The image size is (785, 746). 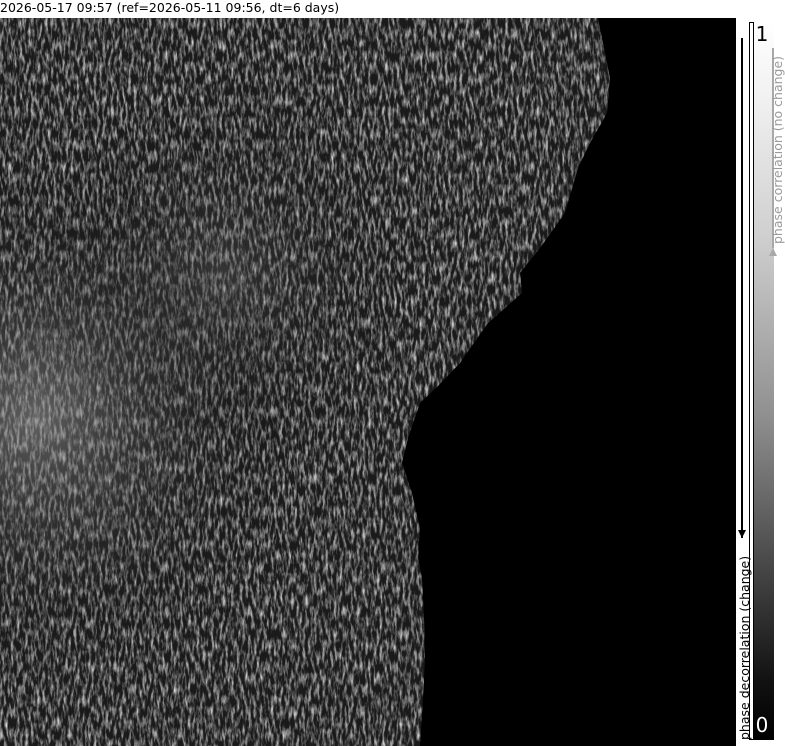 I want to click on colorbar-min-label: 0, so click(x=762, y=725).